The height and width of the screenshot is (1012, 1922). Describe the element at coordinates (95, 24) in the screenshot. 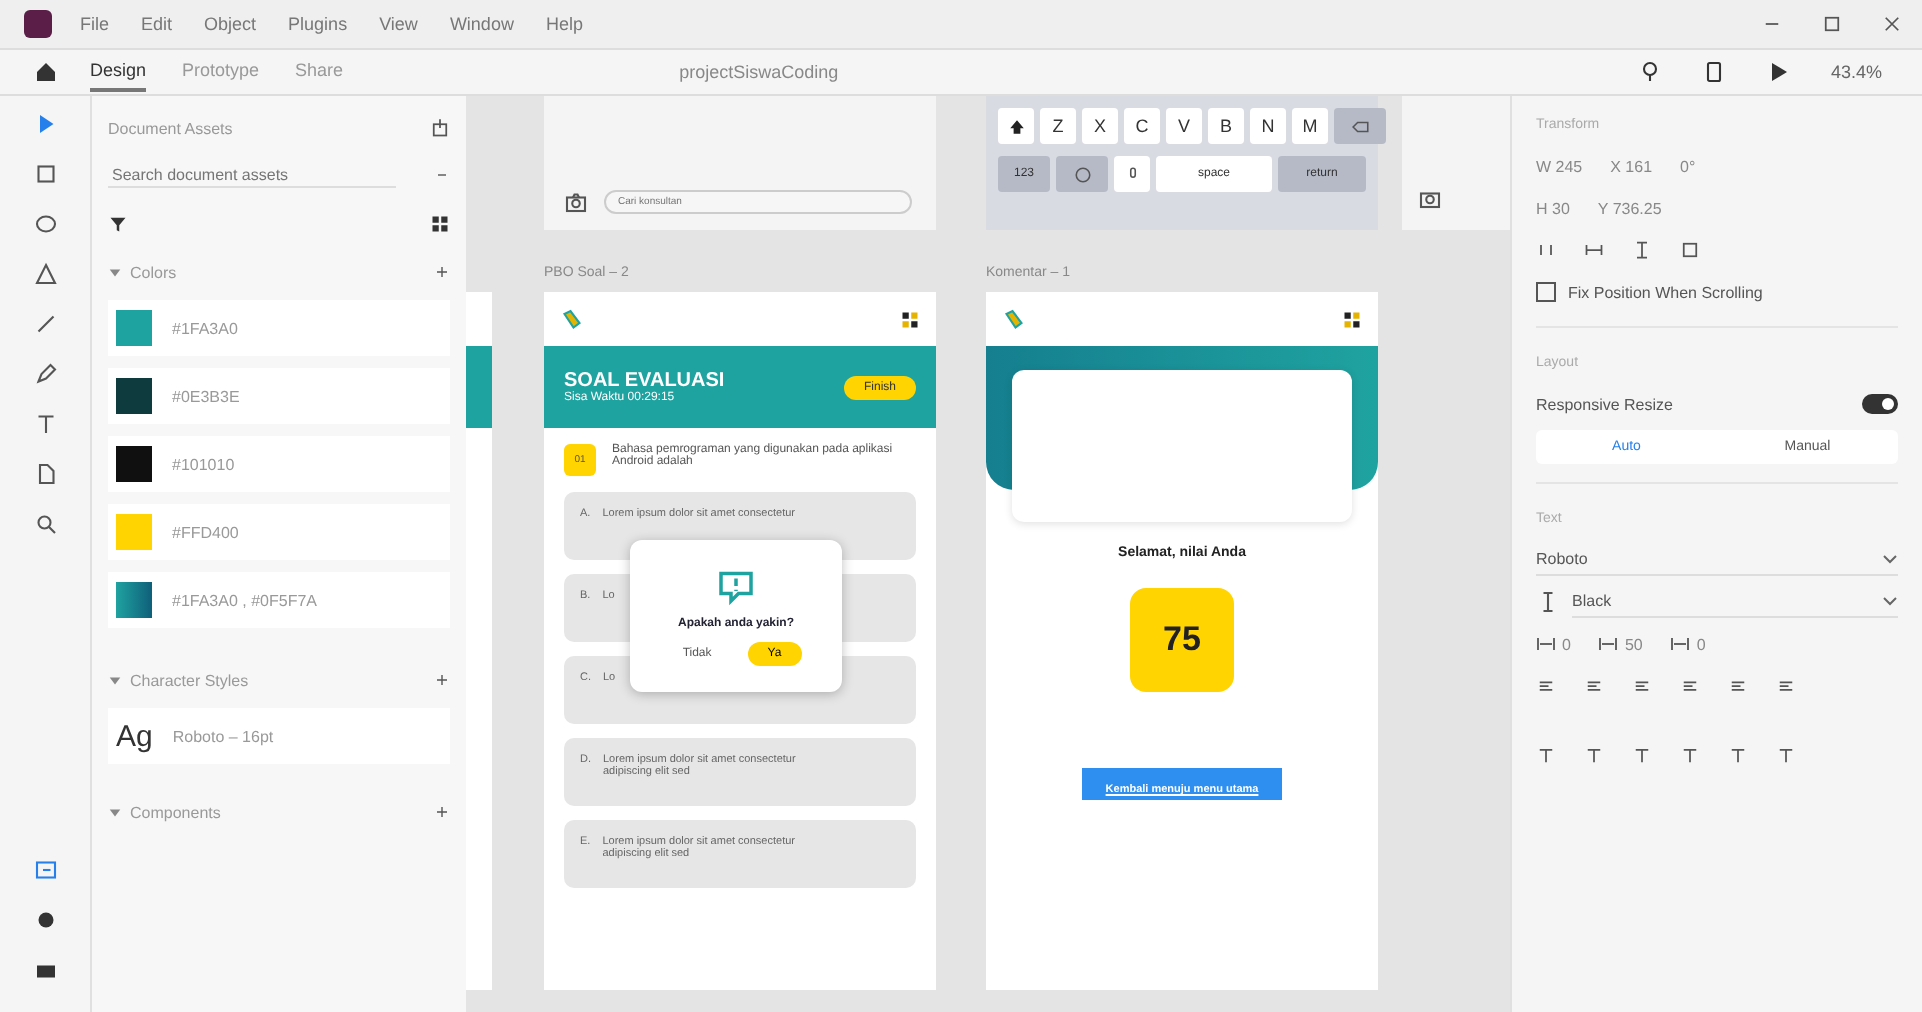

I see `menu-item: File` at that location.